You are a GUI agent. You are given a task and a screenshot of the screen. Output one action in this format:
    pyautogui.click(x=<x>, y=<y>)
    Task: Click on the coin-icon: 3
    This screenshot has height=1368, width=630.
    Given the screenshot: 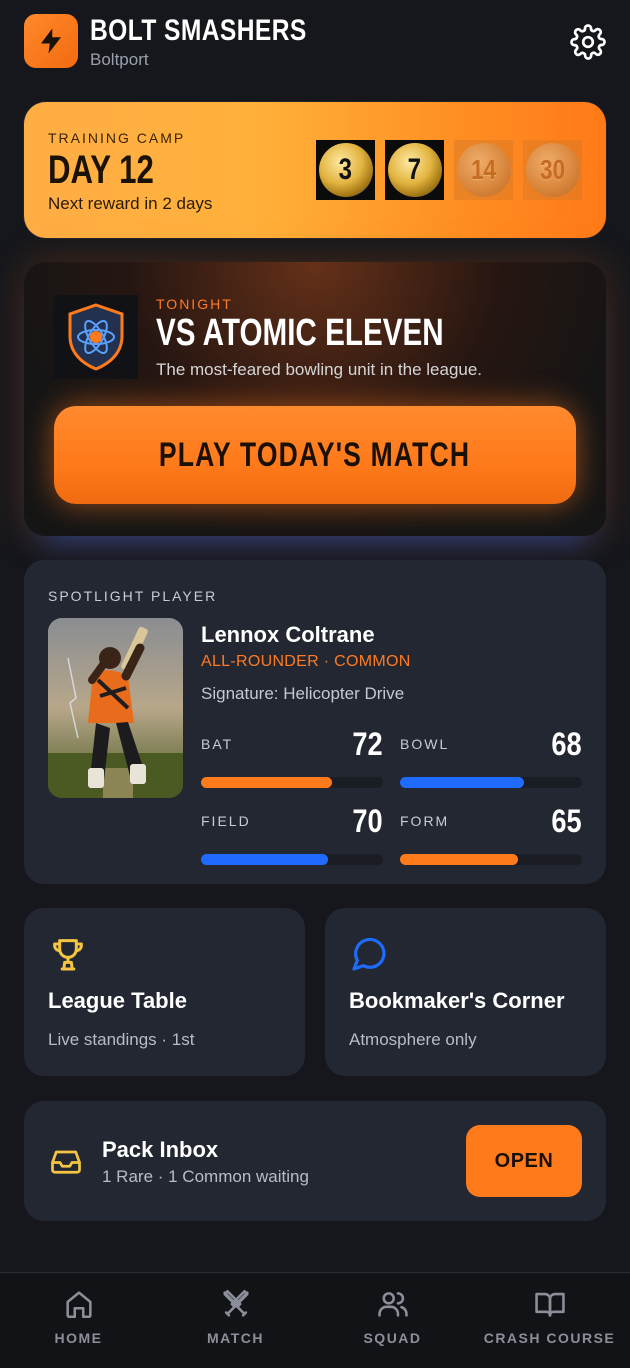 What is the action you would take?
    pyautogui.click(x=345, y=170)
    